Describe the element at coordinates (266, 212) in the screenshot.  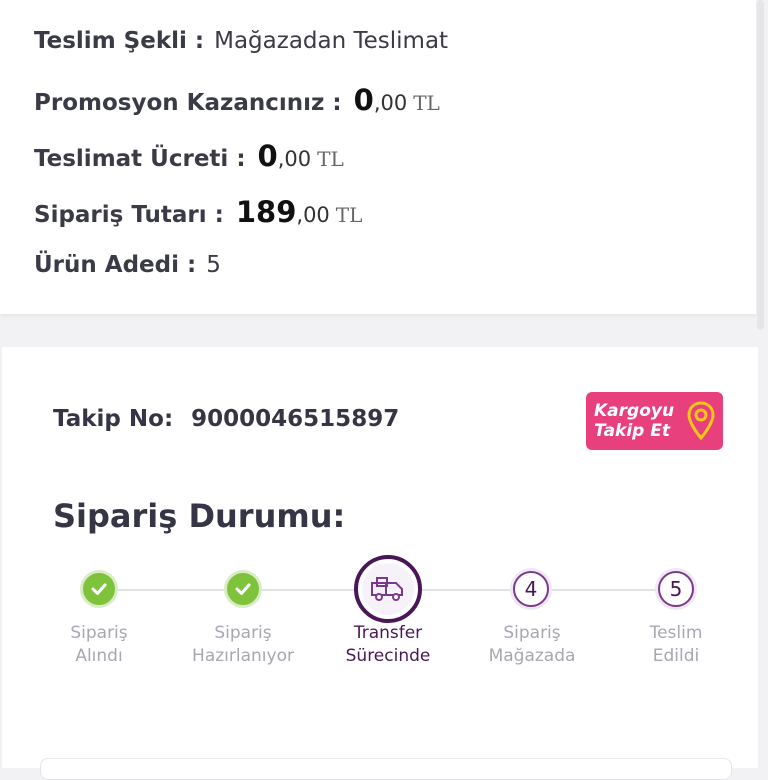
I see `order-total-amount: 189` at that location.